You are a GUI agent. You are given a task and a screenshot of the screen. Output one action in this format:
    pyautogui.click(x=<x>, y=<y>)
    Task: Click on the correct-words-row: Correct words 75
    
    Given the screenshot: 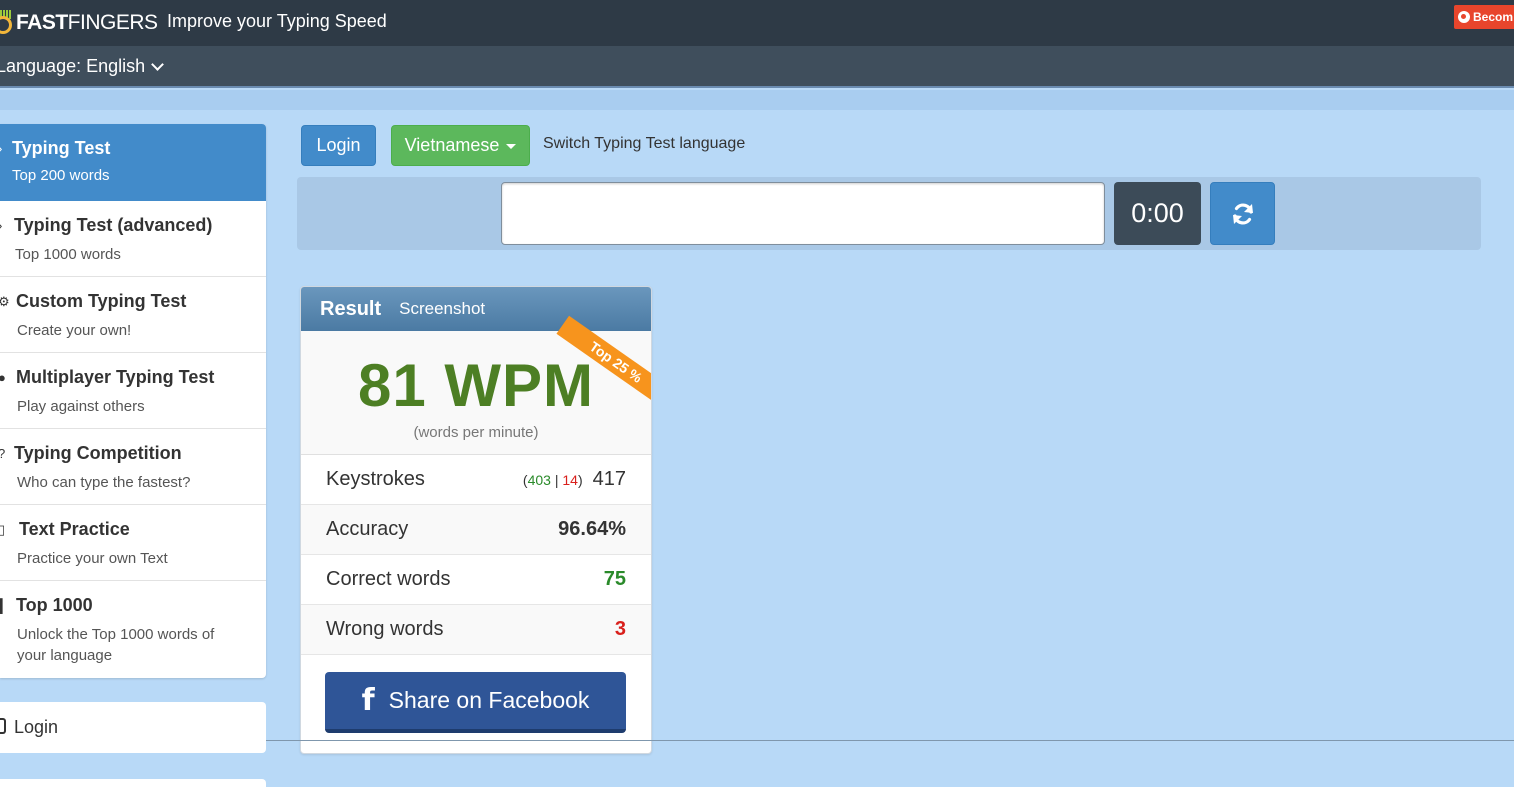 What is the action you would take?
    pyautogui.click(x=476, y=580)
    